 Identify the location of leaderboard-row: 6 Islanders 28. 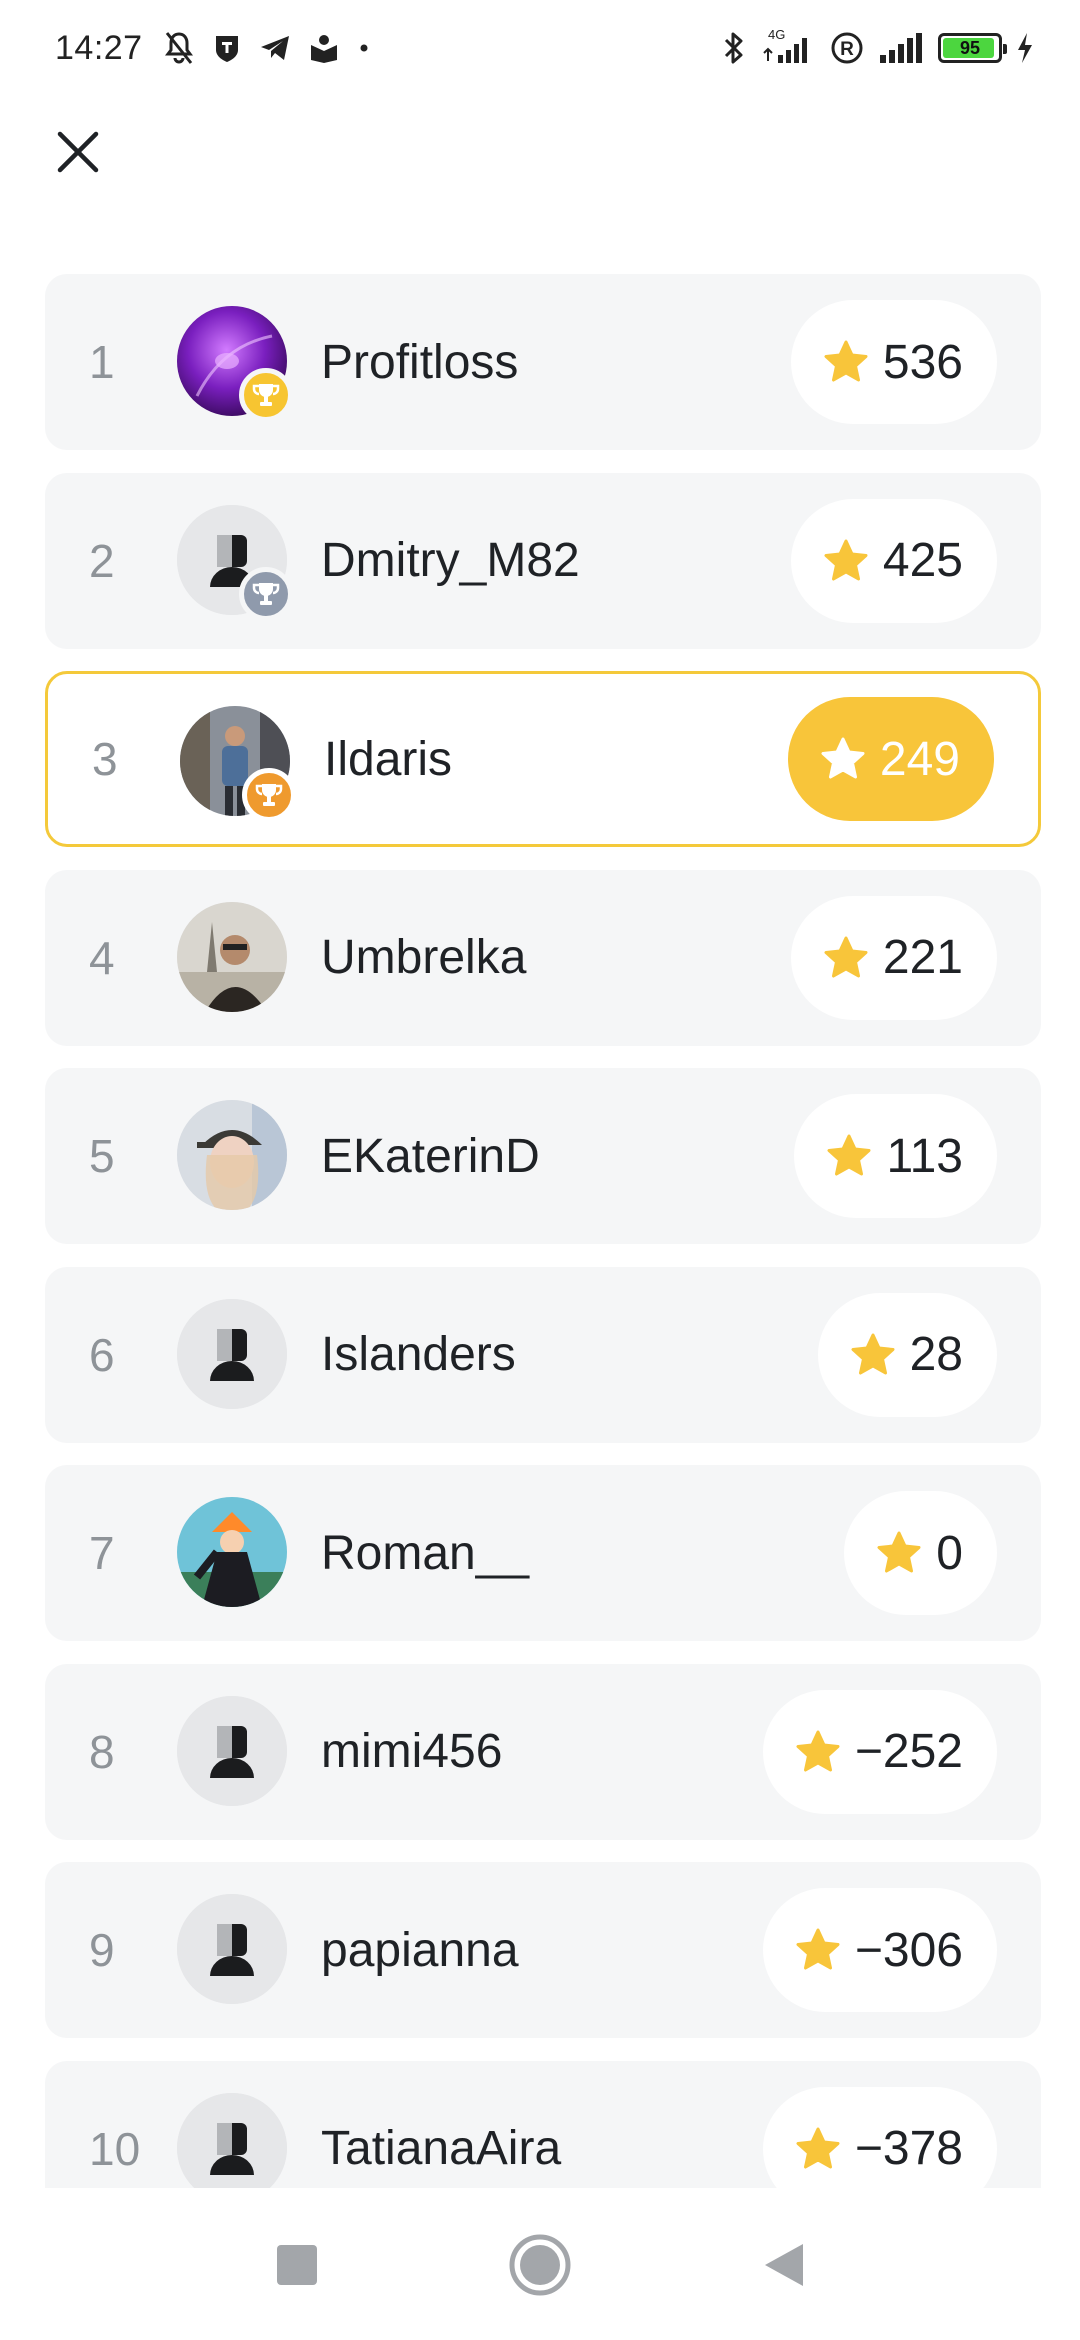
(543, 1354).